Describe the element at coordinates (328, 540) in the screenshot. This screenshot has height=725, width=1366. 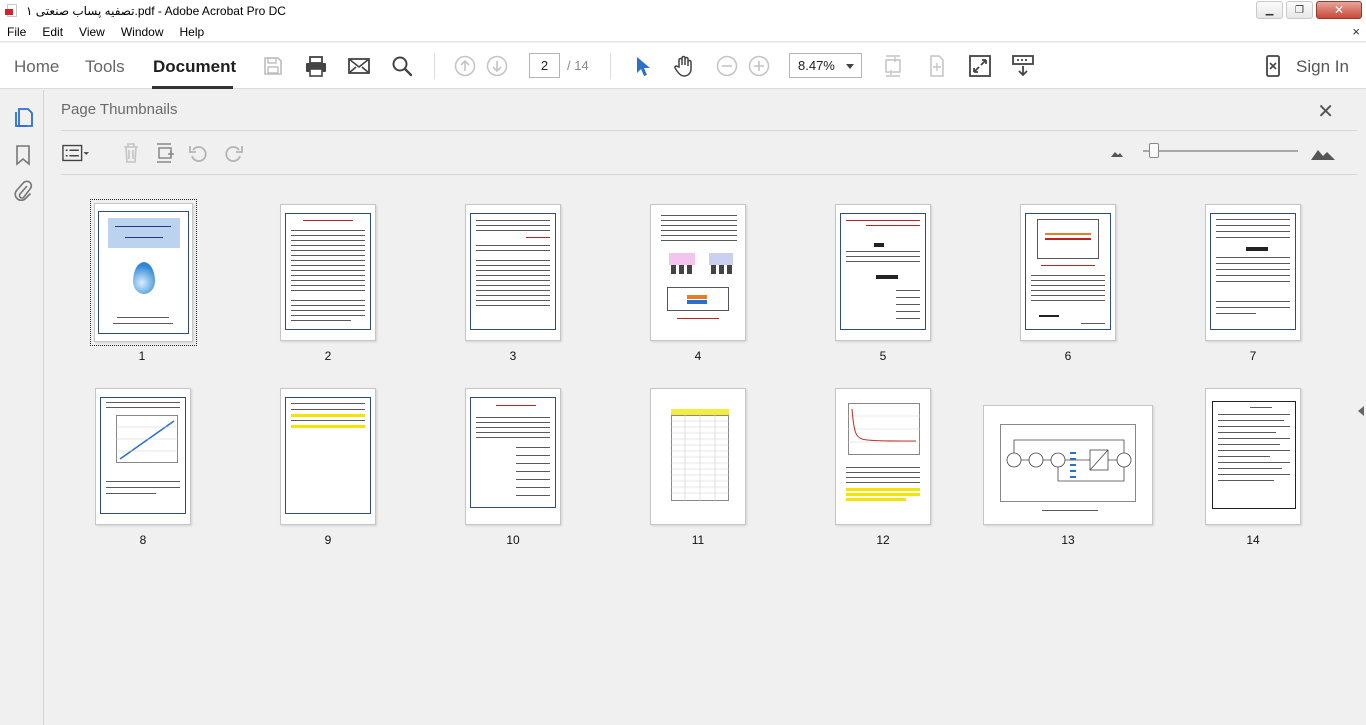
I see `page-label: 9` at that location.